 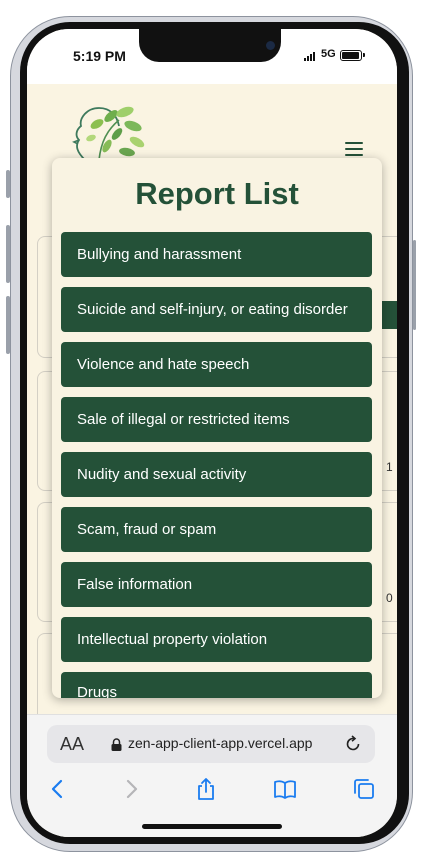 What do you see at coordinates (99, 56) in the screenshot?
I see `status-time: 5:19 PM` at bounding box center [99, 56].